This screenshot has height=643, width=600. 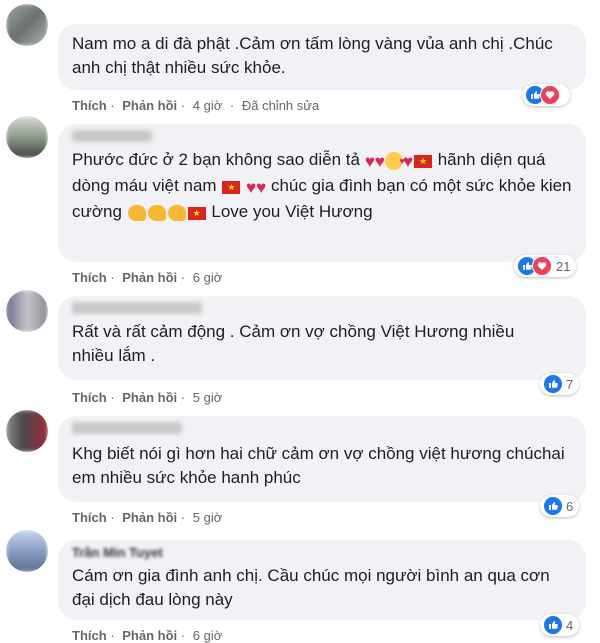 I want to click on edited-label: Đã chỉnh sửa, so click(x=280, y=105).